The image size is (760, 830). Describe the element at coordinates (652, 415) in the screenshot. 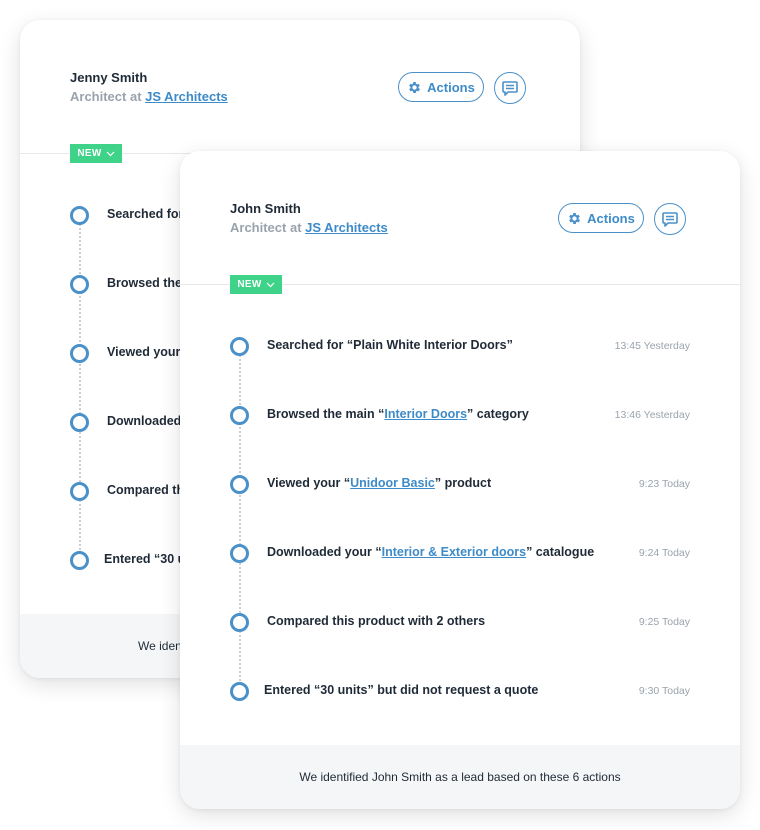

I see `timeline-timestamp: 13:46 Yesterday` at that location.